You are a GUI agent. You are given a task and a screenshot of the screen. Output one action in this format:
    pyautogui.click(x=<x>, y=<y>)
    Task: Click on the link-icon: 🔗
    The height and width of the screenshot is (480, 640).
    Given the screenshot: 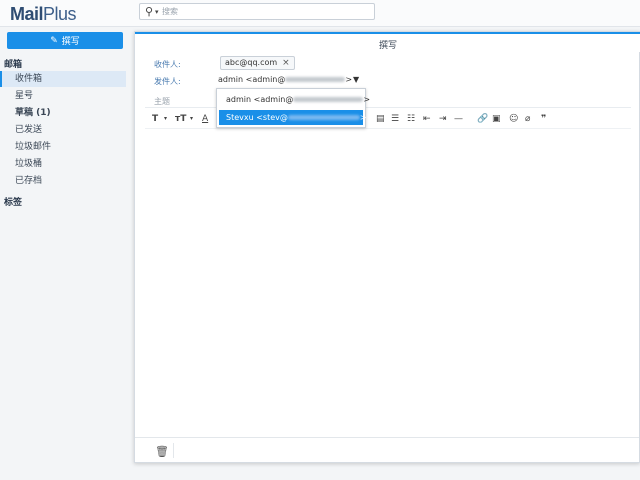 What is the action you would take?
    pyautogui.click(x=482, y=119)
    